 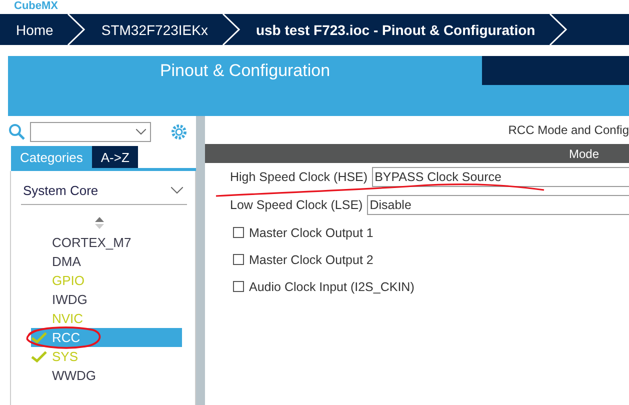 I want to click on category-item: CORTEX_M7, so click(x=106, y=242).